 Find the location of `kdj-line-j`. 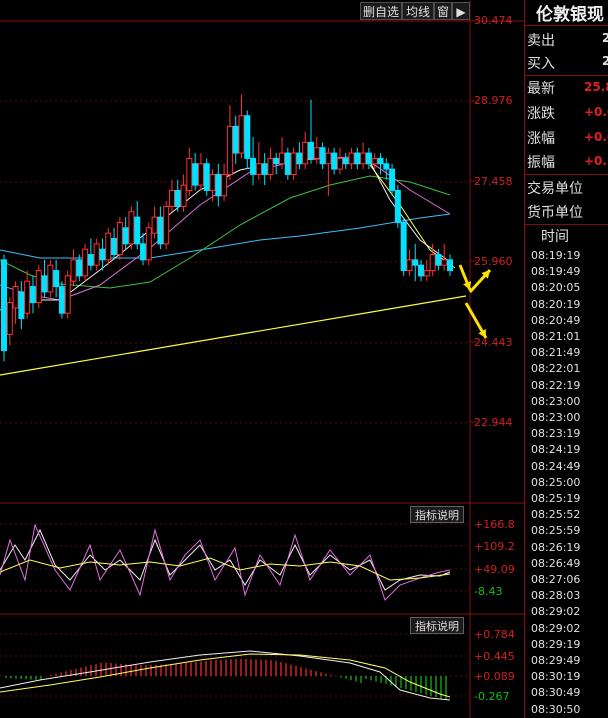

kdj-line-j is located at coordinates (225, 562).